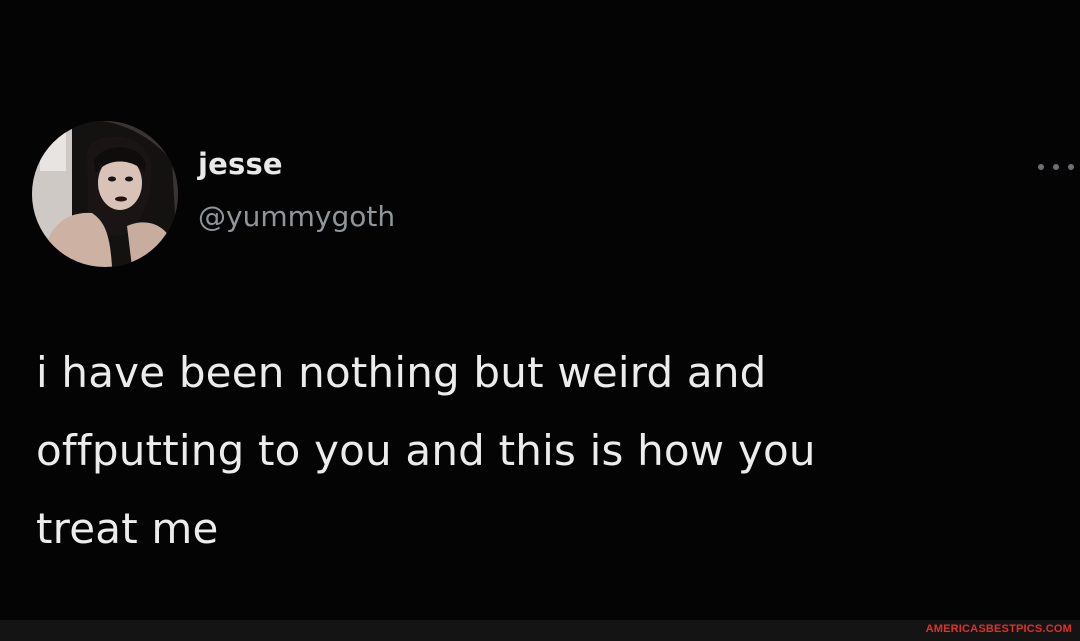 This screenshot has height=641, width=1080. What do you see at coordinates (127, 528) in the screenshot?
I see `tweet-text-line: treat me` at bounding box center [127, 528].